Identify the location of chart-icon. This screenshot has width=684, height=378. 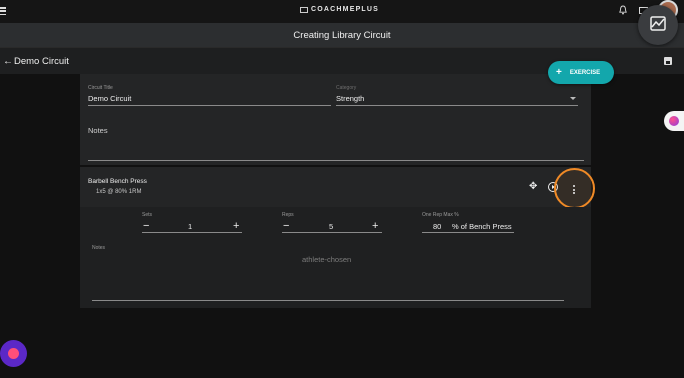
(658, 23).